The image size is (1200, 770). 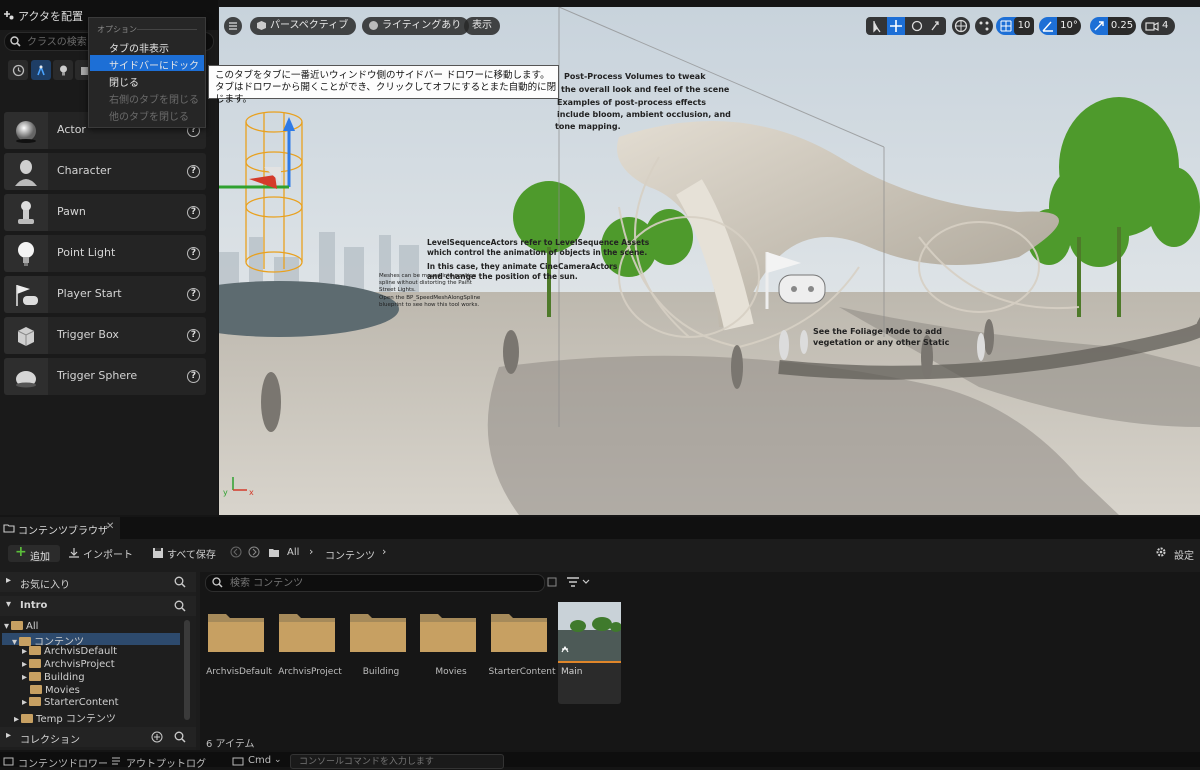 What do you see at coordinates (1152, 26) in the screenshot?
I see `camera-icon` at bounding box center [1152, 26].